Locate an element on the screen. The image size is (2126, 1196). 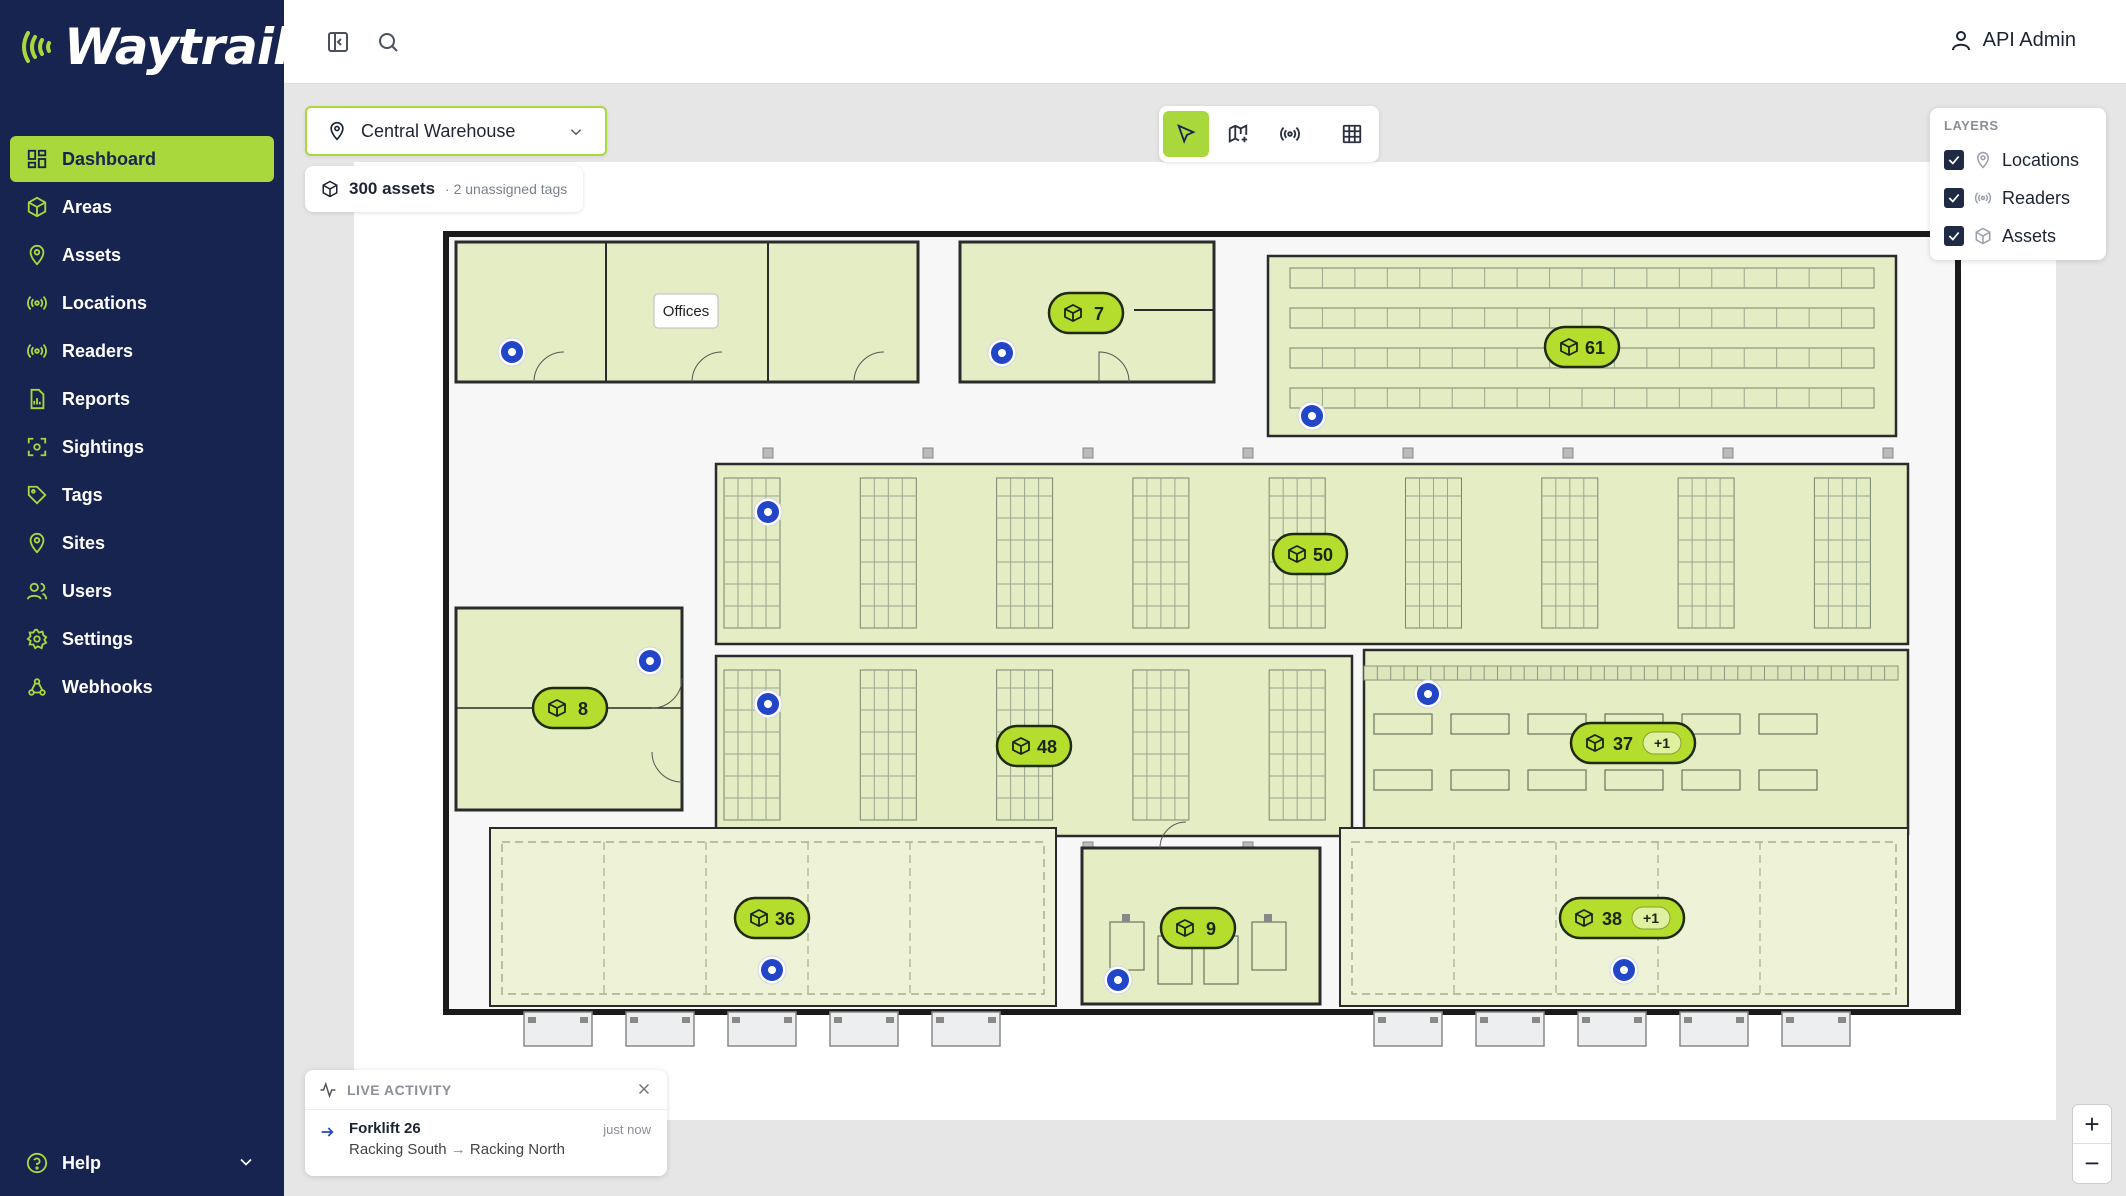
asset-count-badge: 300 assets · 2 unassigned tags is located at coordinates (444, 189).